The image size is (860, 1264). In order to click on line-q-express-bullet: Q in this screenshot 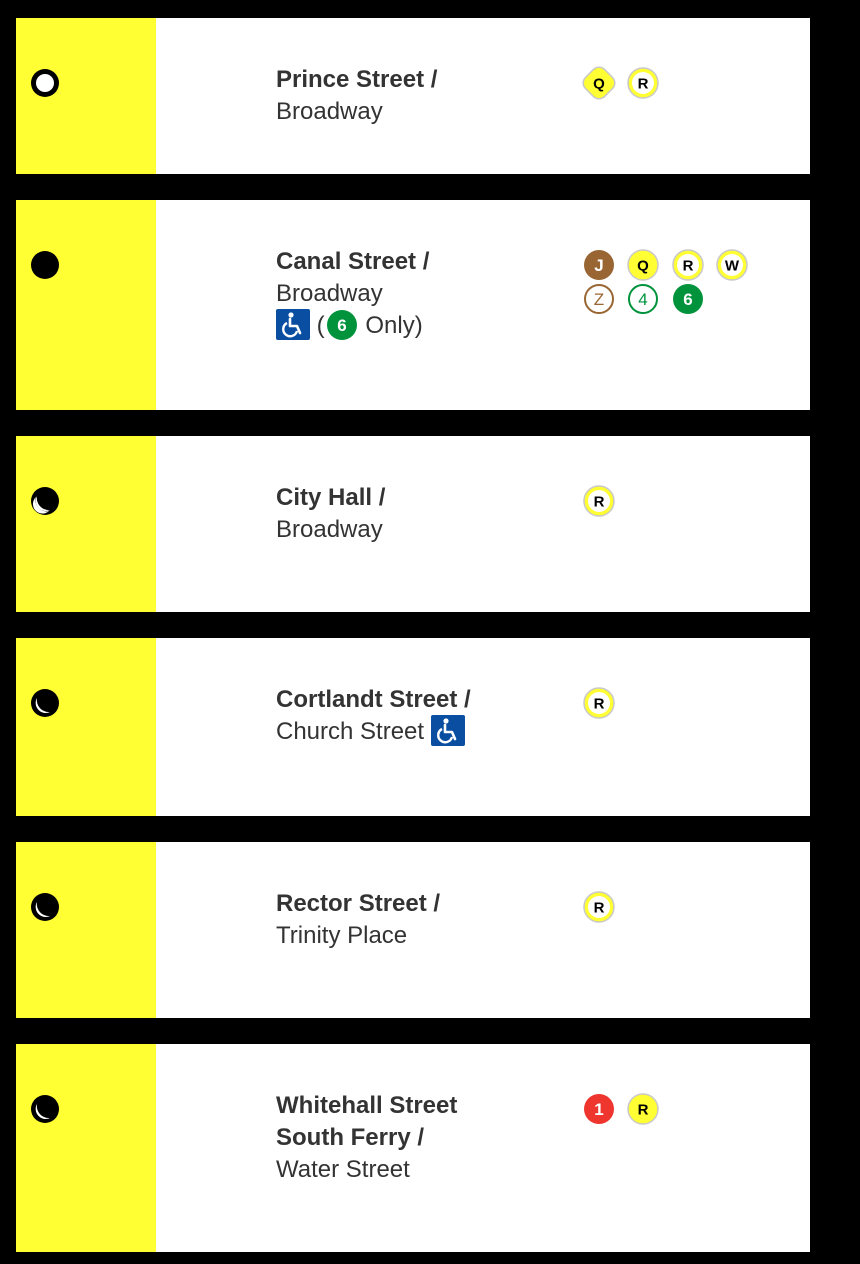, I will do `click(599, 83)`.